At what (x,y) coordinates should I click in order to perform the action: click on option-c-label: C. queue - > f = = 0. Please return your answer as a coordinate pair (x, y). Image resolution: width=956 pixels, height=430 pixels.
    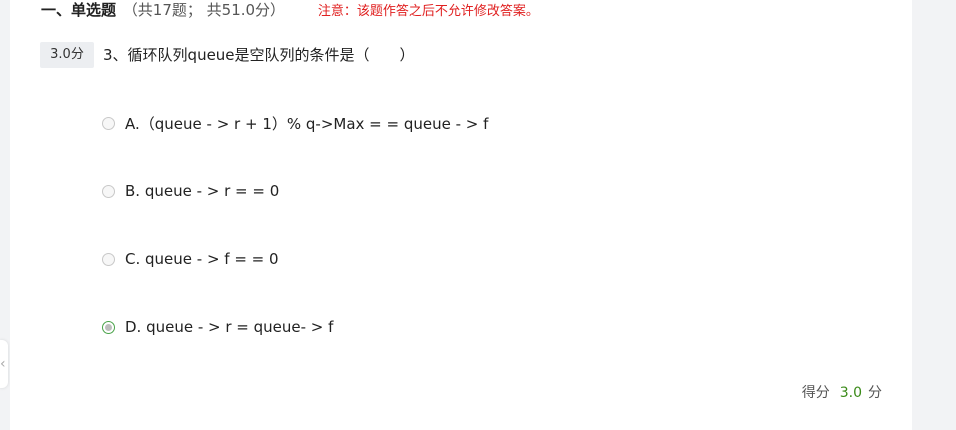
    Looking at the image, I should click on (202, 259).